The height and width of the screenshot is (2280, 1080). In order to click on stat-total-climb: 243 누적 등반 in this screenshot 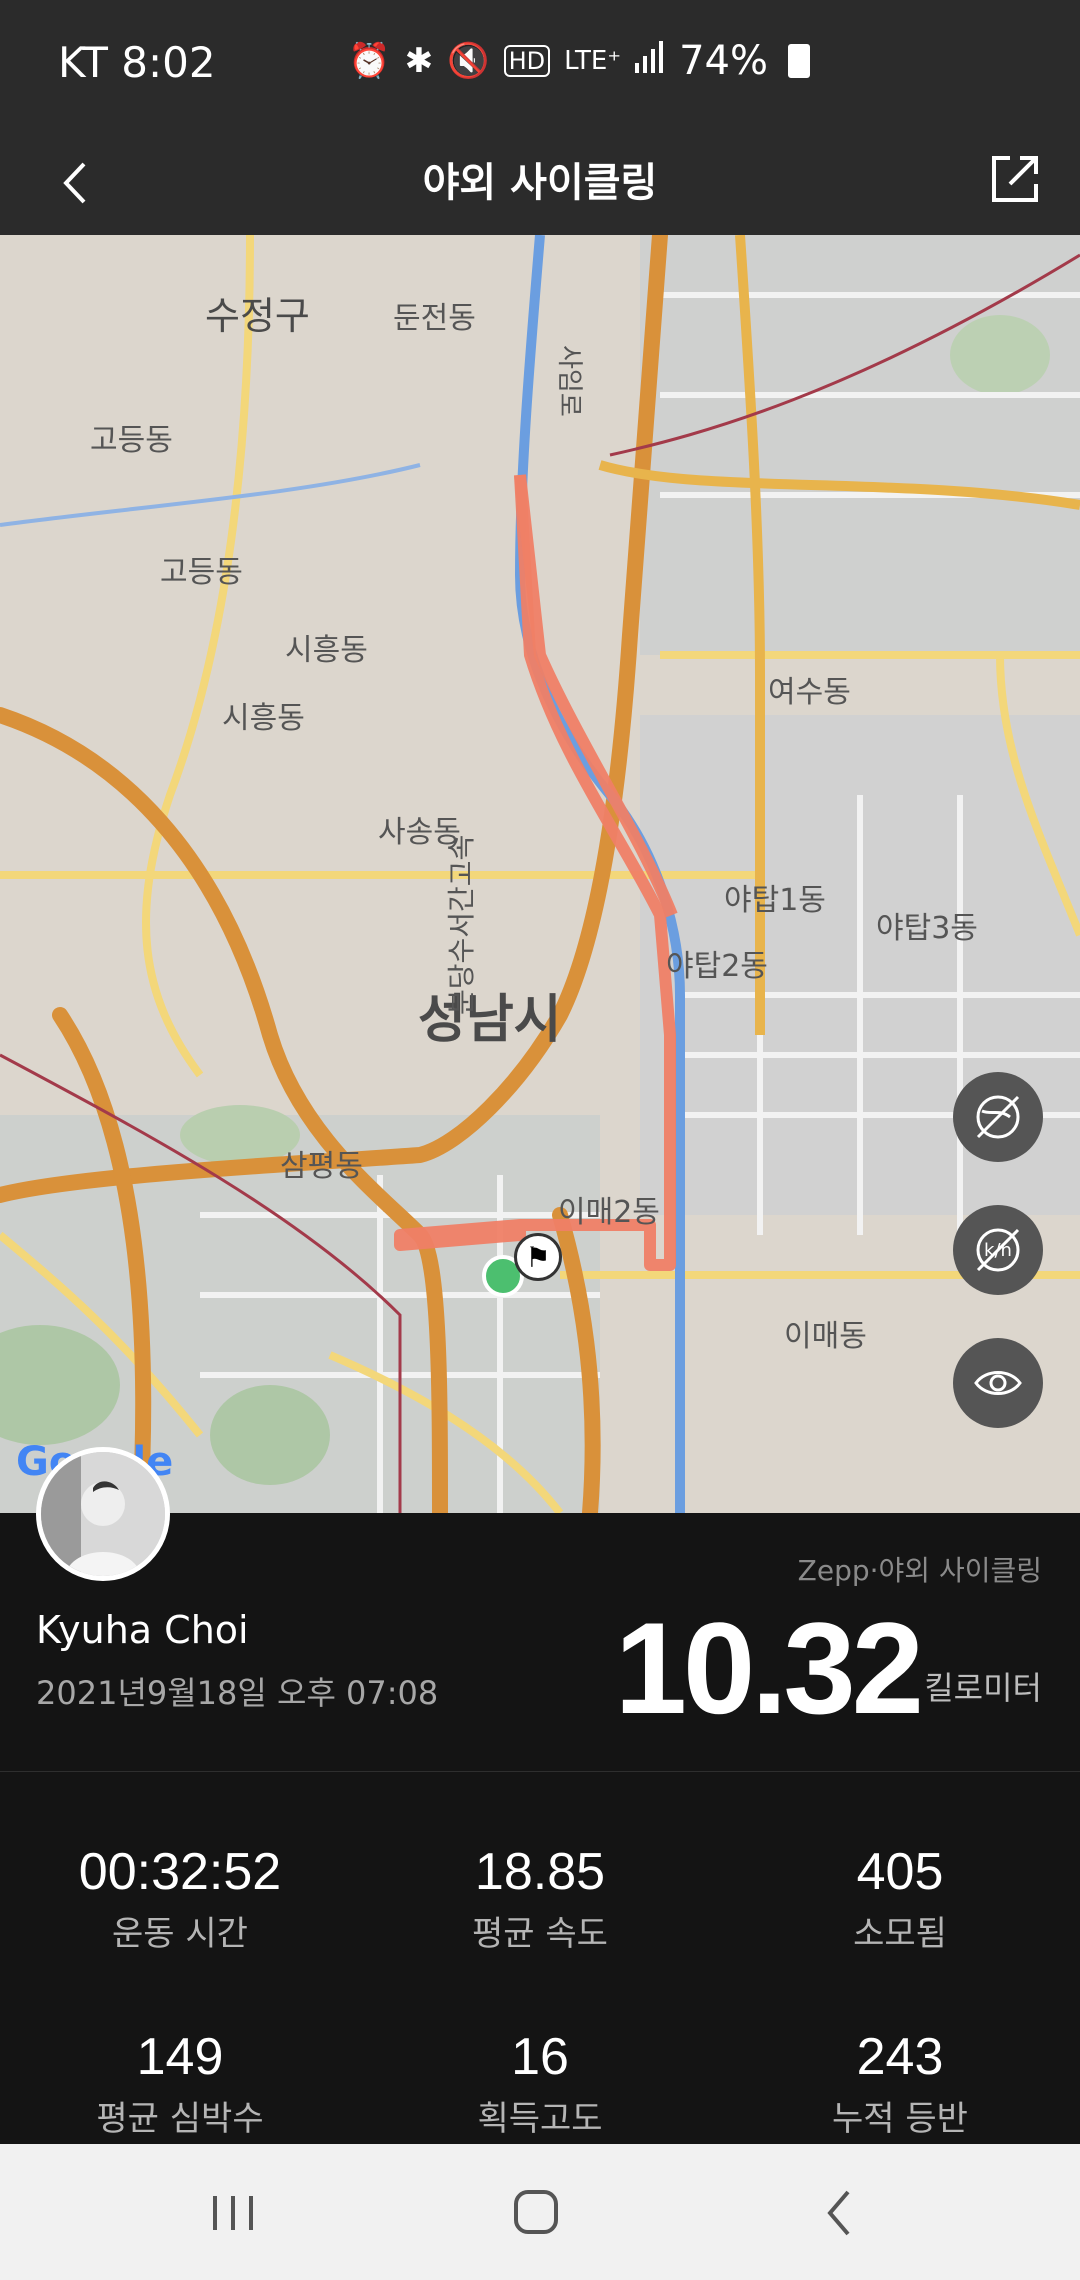, I will do `click(900, 2083)`.